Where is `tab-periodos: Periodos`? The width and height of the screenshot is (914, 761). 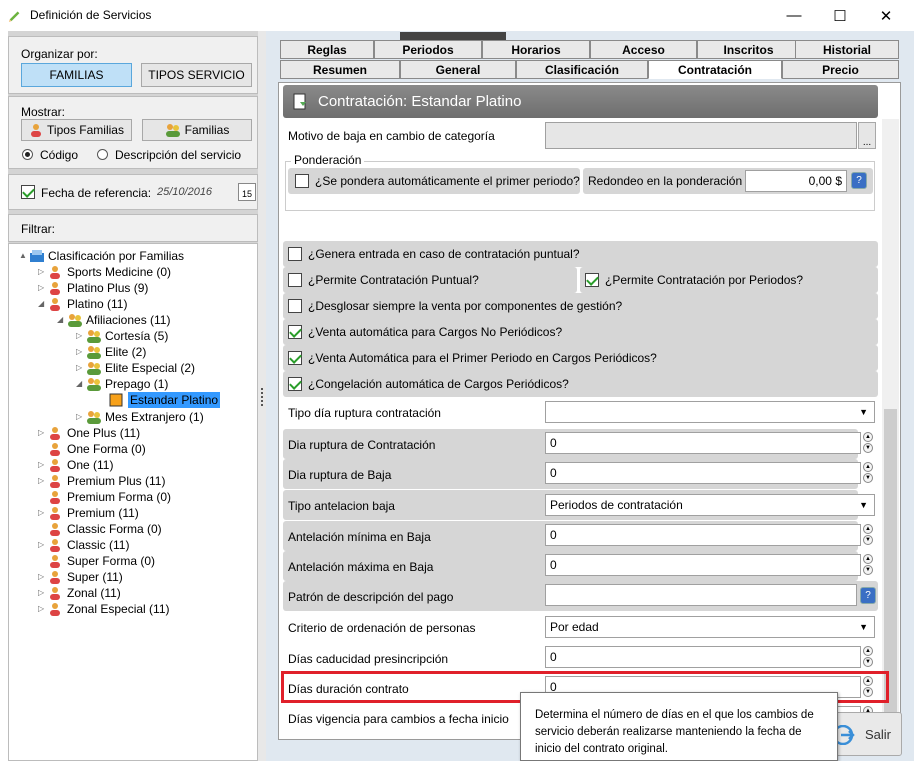 tab-periodos: Periodos is located at coordinates (428, 49).